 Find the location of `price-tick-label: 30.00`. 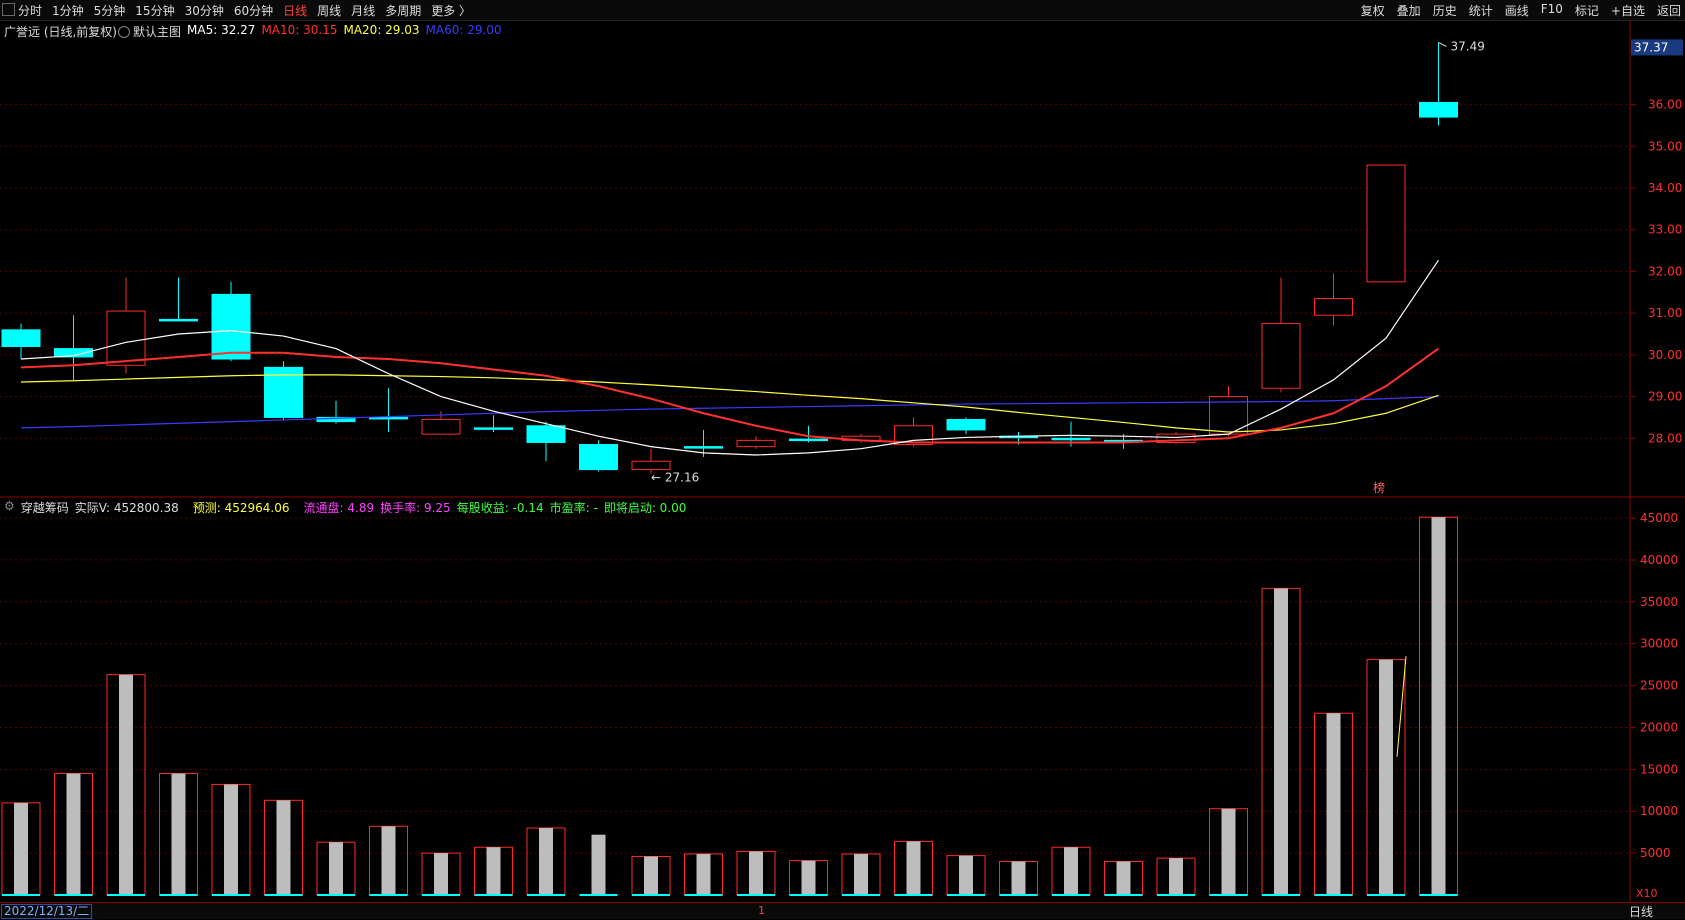

price-tick-label: 30.00 is located at coordinates (1665, 355).